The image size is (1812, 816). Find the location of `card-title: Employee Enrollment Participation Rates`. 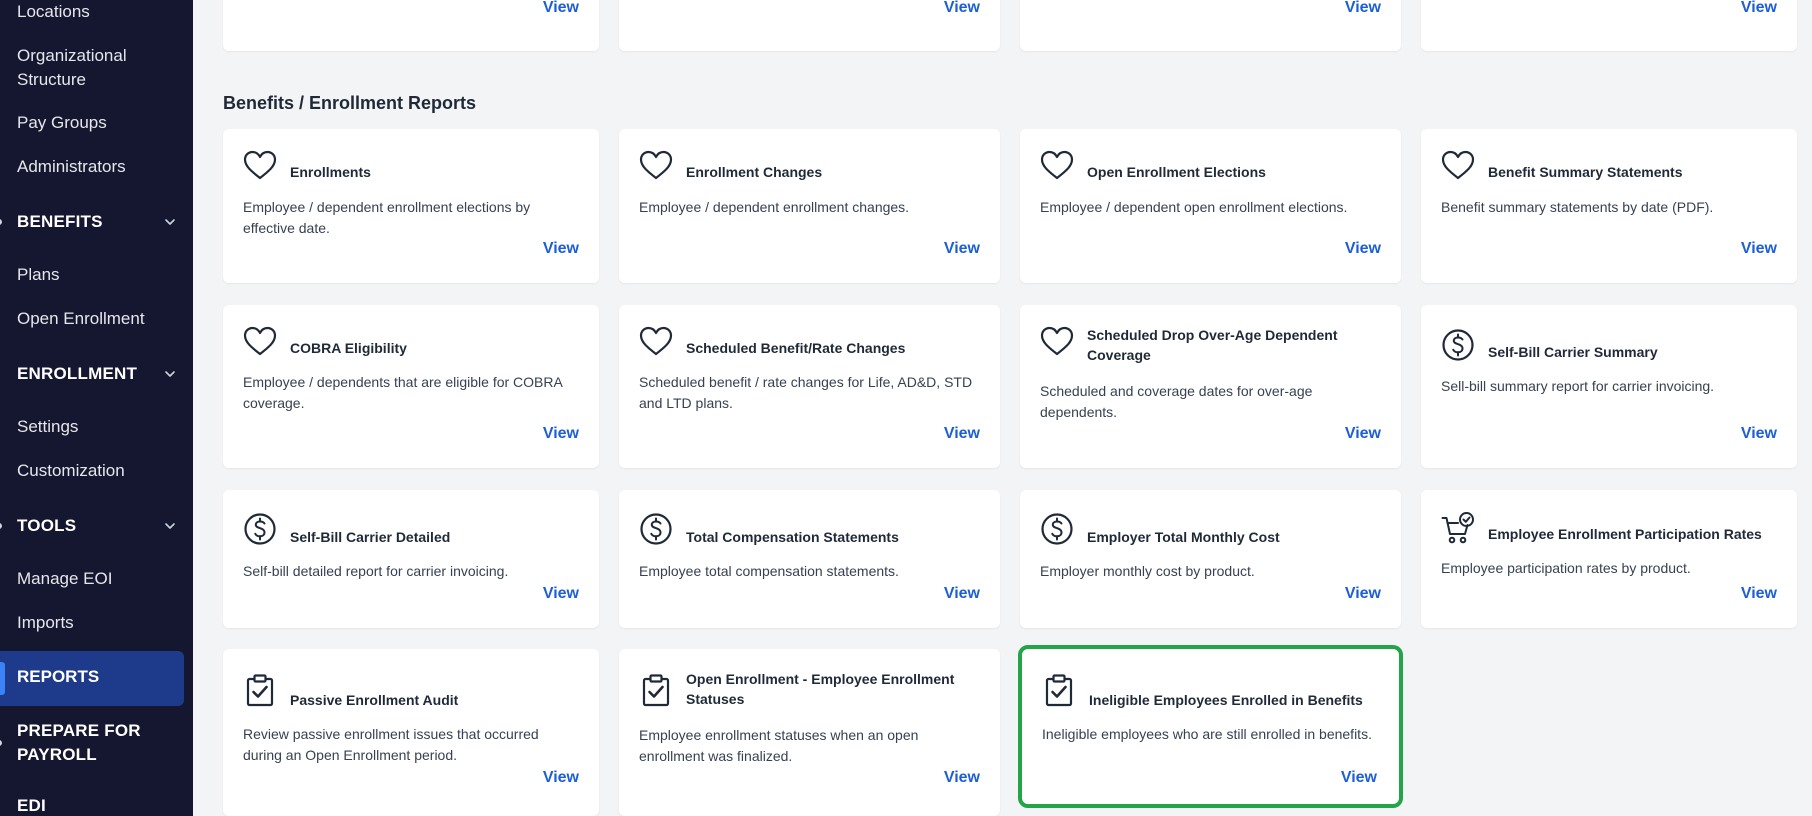

card-title: Employee Enrollment Participation Rates is located at coordinates (1625, 534).